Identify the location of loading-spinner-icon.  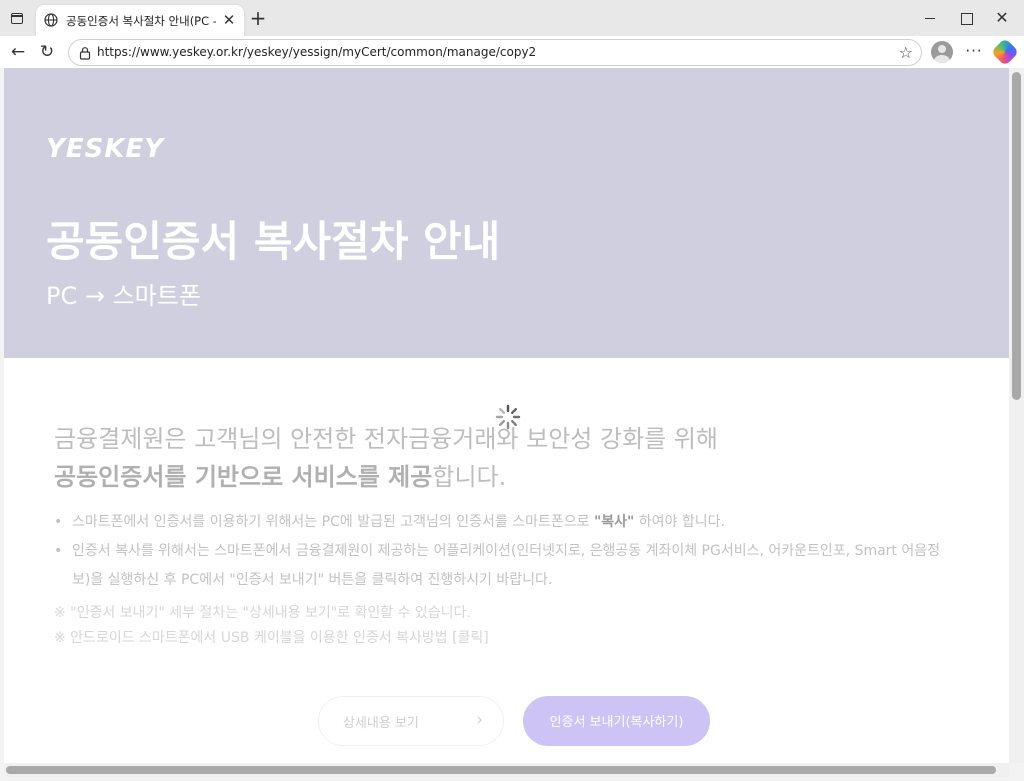
(508, 417).